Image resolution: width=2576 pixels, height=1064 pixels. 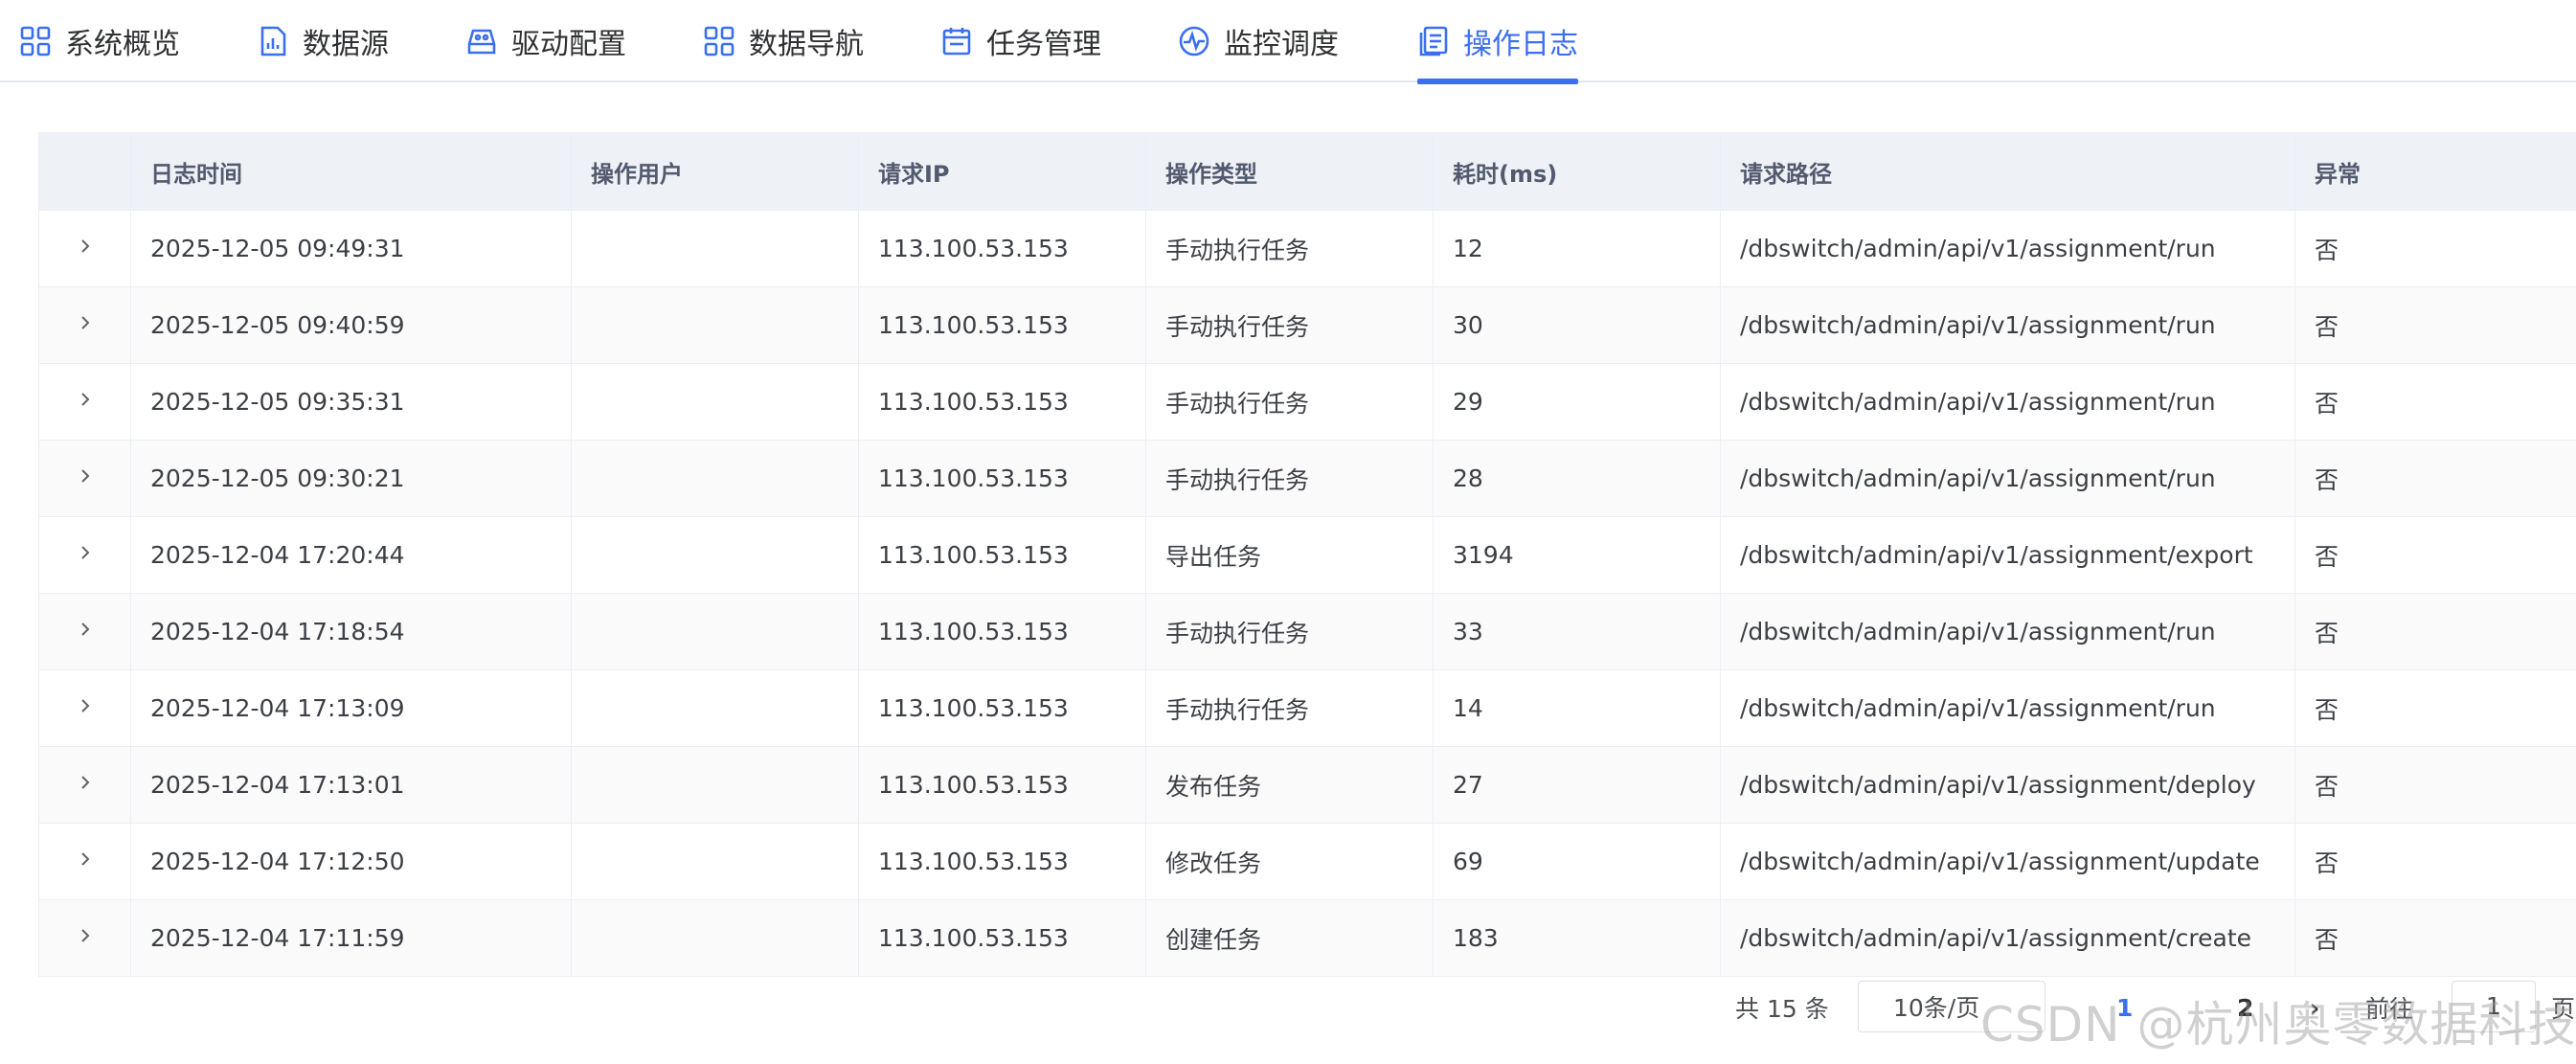 I want to click on tab-datasource: 数据源, so click(x=323, y=41).